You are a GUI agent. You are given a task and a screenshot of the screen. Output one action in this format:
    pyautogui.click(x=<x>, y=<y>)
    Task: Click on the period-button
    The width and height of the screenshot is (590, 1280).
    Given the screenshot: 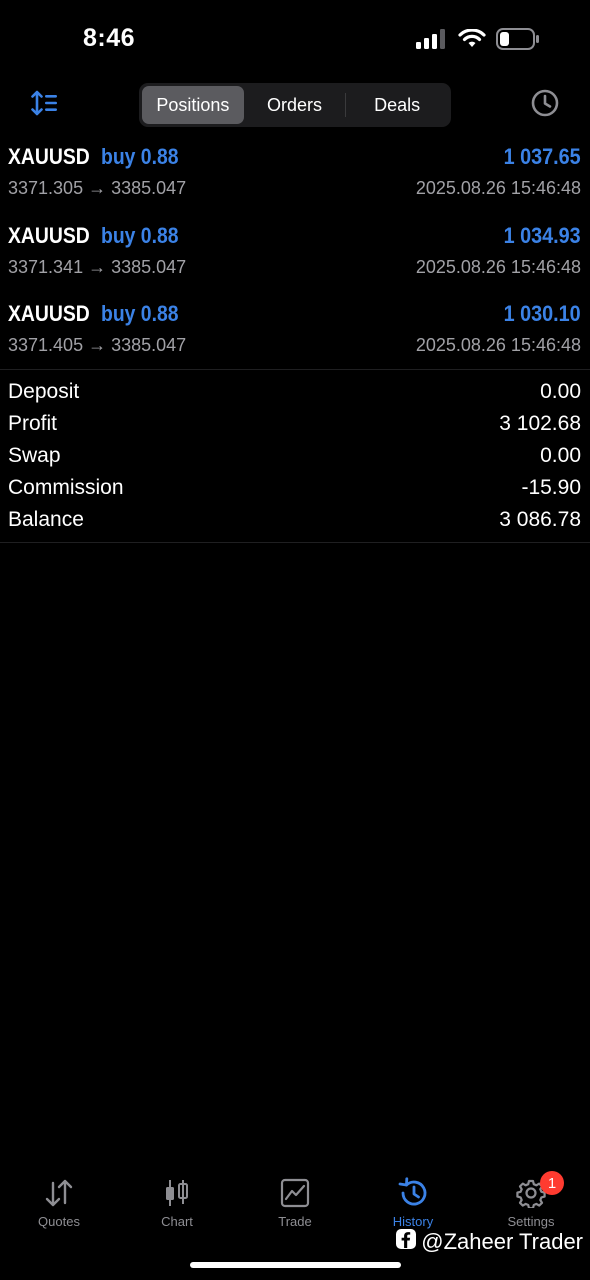 What is the action you would take?
    pyautogui.click(x=545, y=105)
    